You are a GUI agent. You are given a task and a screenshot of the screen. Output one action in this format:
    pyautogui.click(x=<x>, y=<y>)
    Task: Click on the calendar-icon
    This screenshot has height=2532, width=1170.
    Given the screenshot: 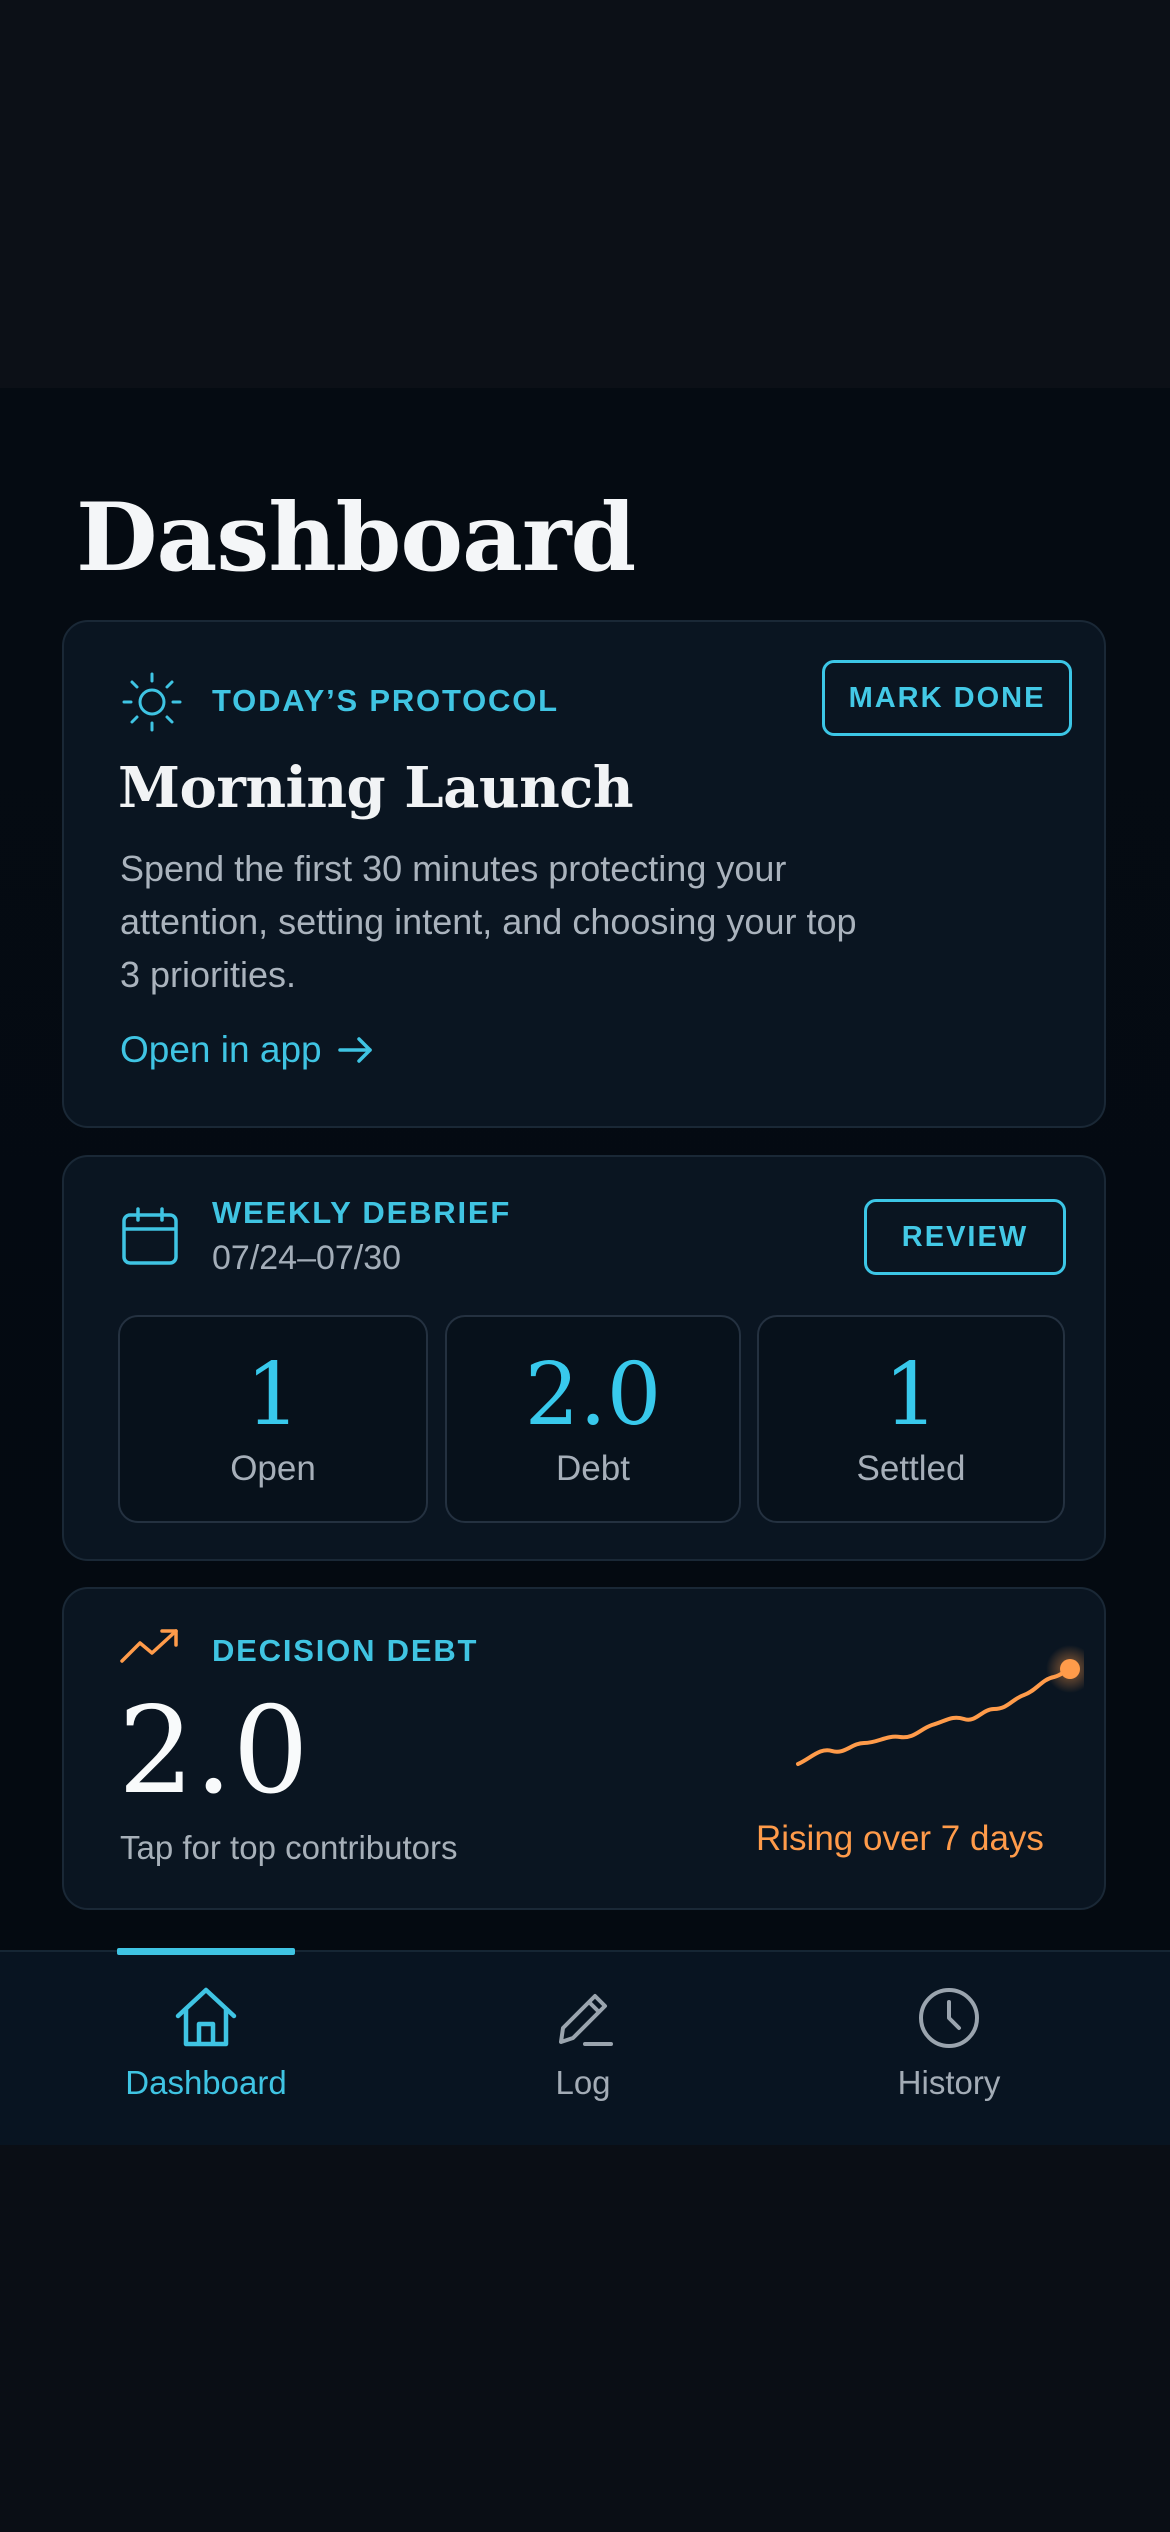 What is the action you would take?
    pyautogui.click(x=150, y=1237)
    